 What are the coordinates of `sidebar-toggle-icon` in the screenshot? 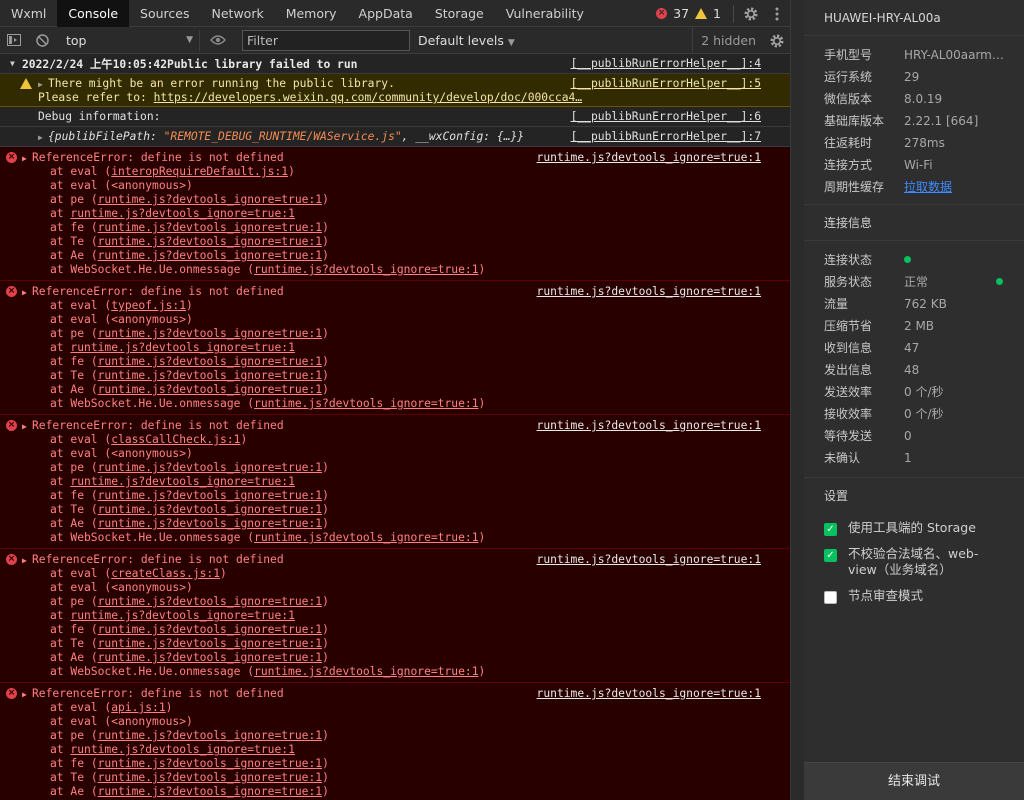 It's located at (14, 40).